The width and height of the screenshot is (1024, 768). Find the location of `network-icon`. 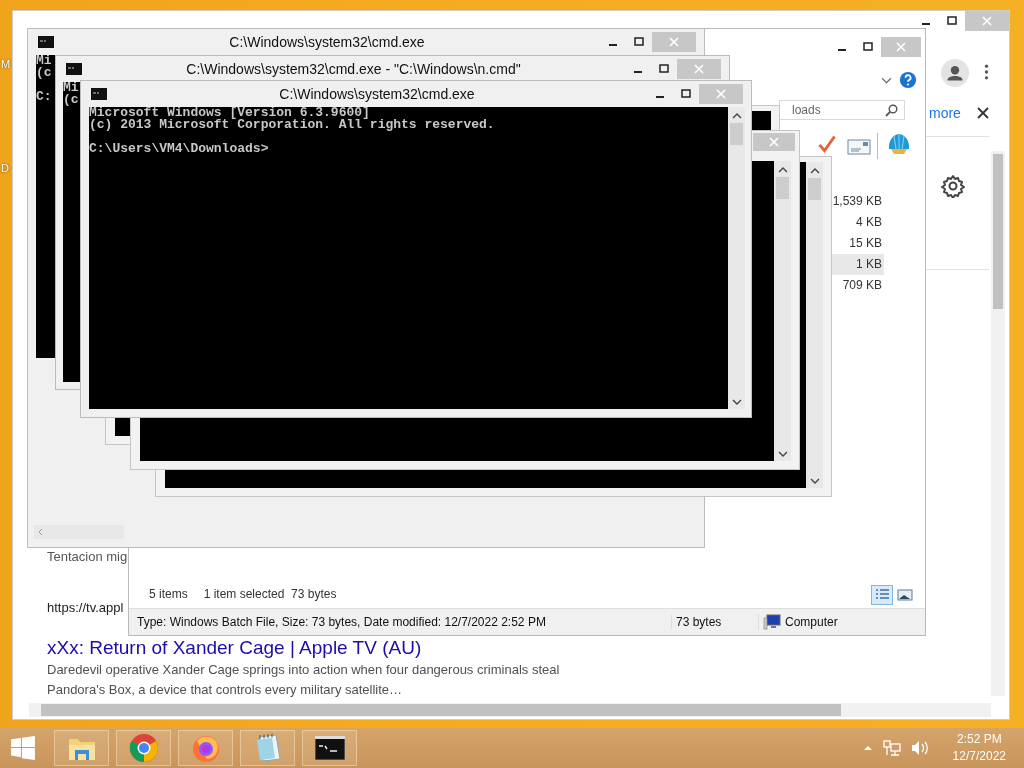

network-icon is located at coordinates (891, 748).